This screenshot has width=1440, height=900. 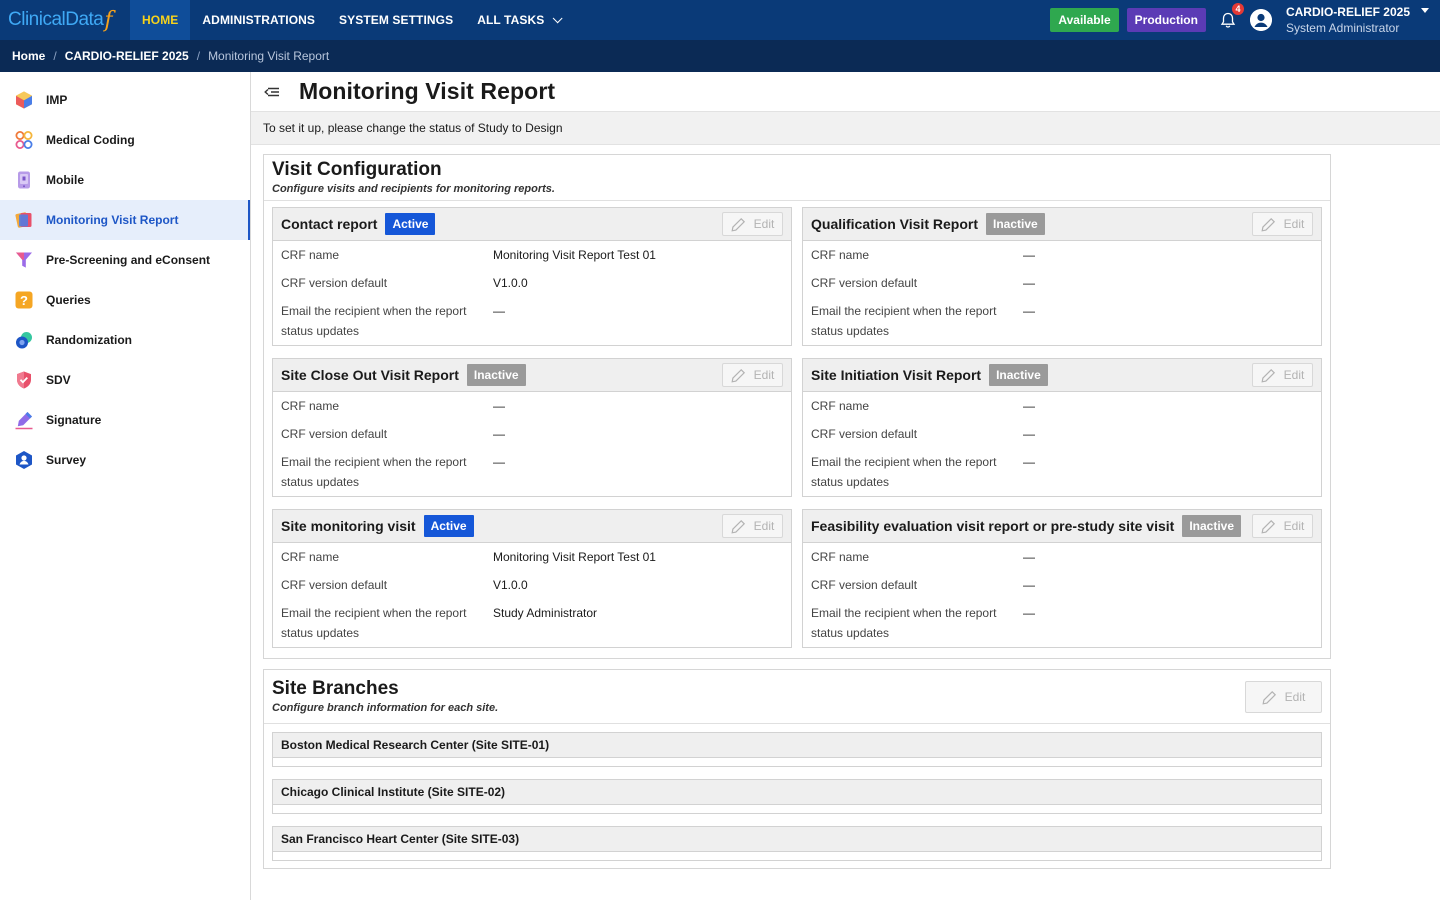 I want to click on nav-all-tasks: ALL TASKS, so click(x=518, y=20).